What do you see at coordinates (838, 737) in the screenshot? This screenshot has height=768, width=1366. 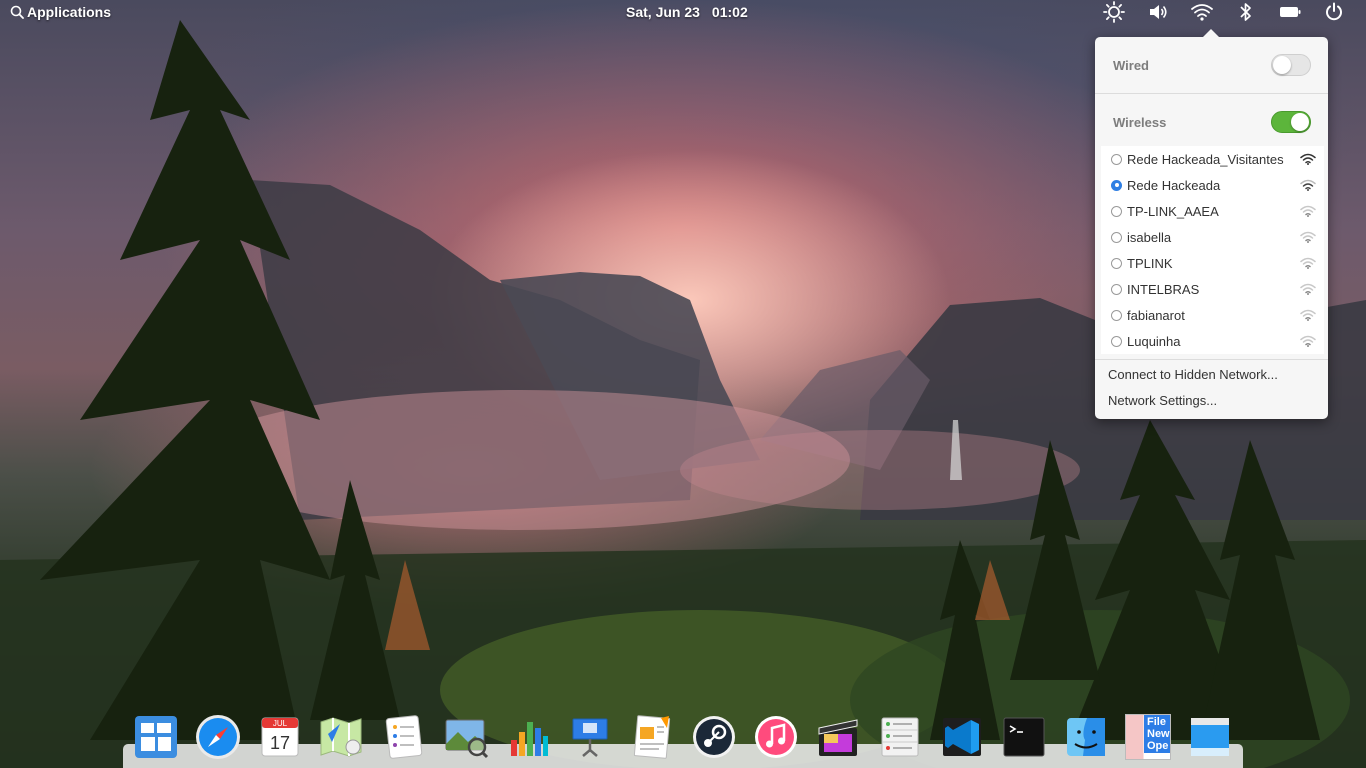 I see `clapperboard-icon` at bounding box center [838, 737].